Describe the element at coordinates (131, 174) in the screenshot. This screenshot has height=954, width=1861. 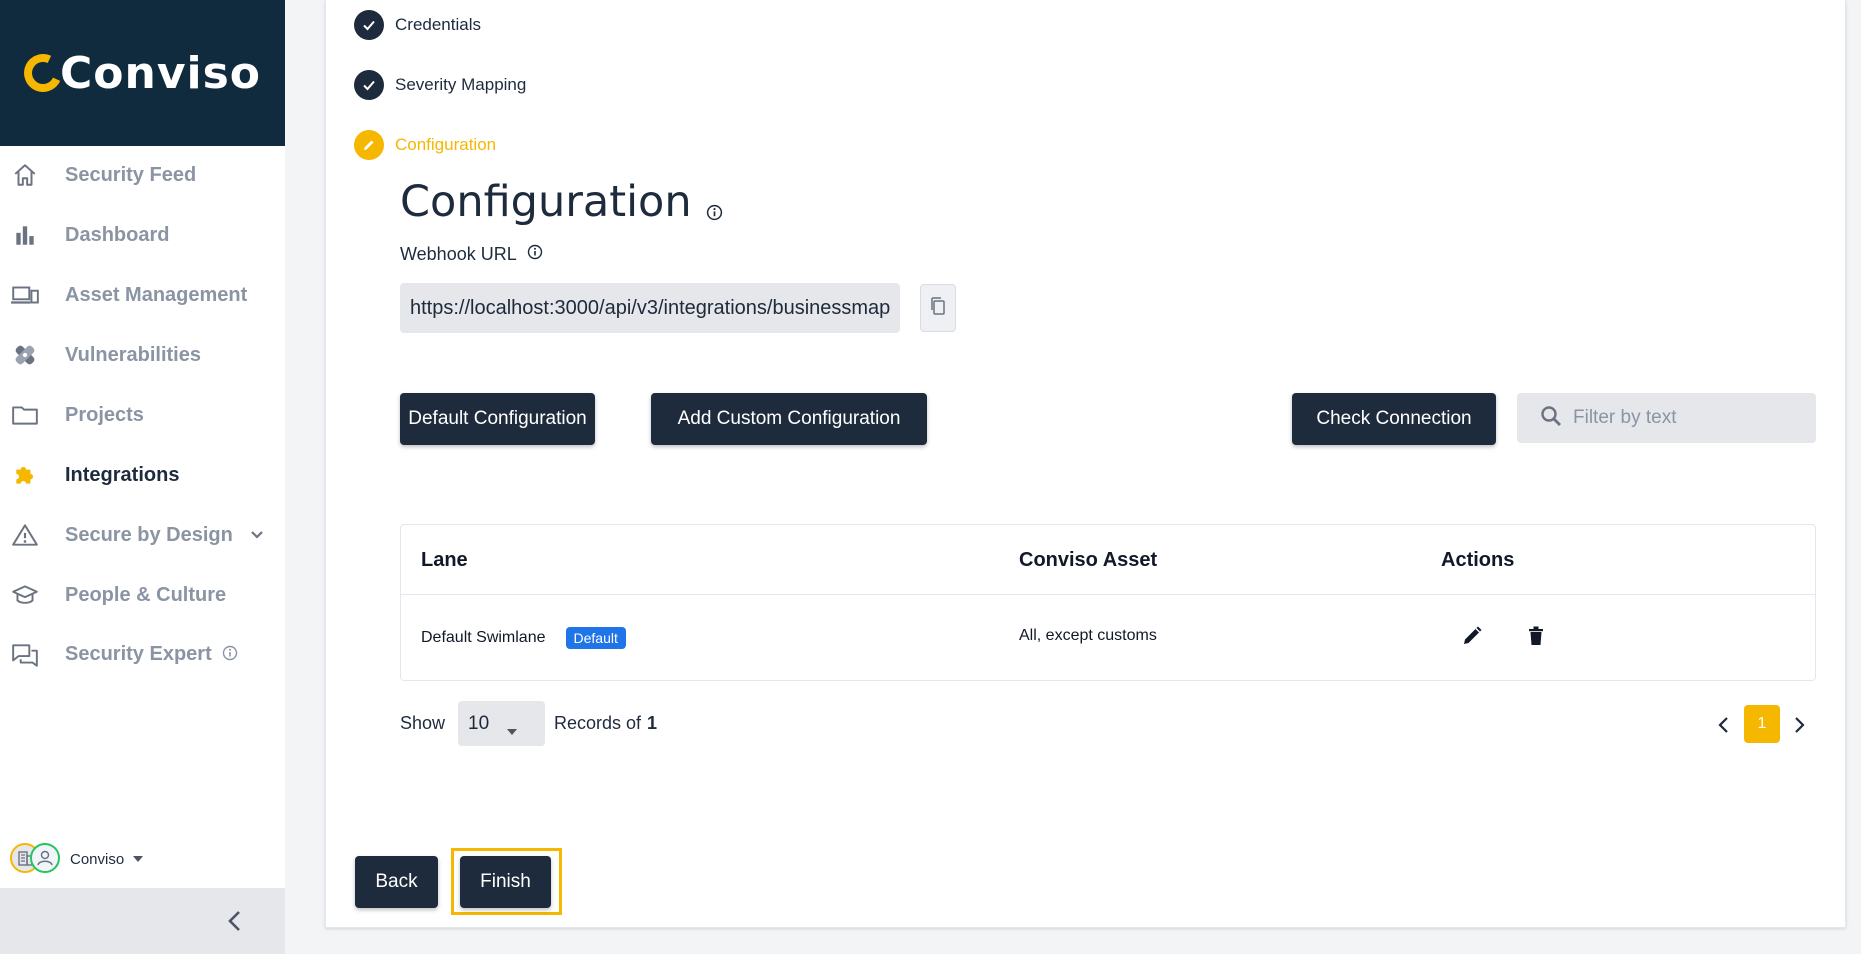
I see `sidebar-item-label: Security Feed` at that location.